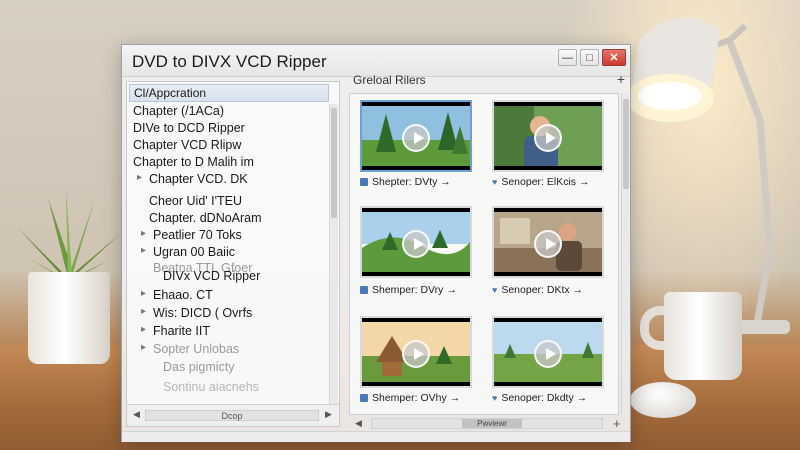 The image size is (800, 450). I want to click on maximize-button: □, so click(589, 57).